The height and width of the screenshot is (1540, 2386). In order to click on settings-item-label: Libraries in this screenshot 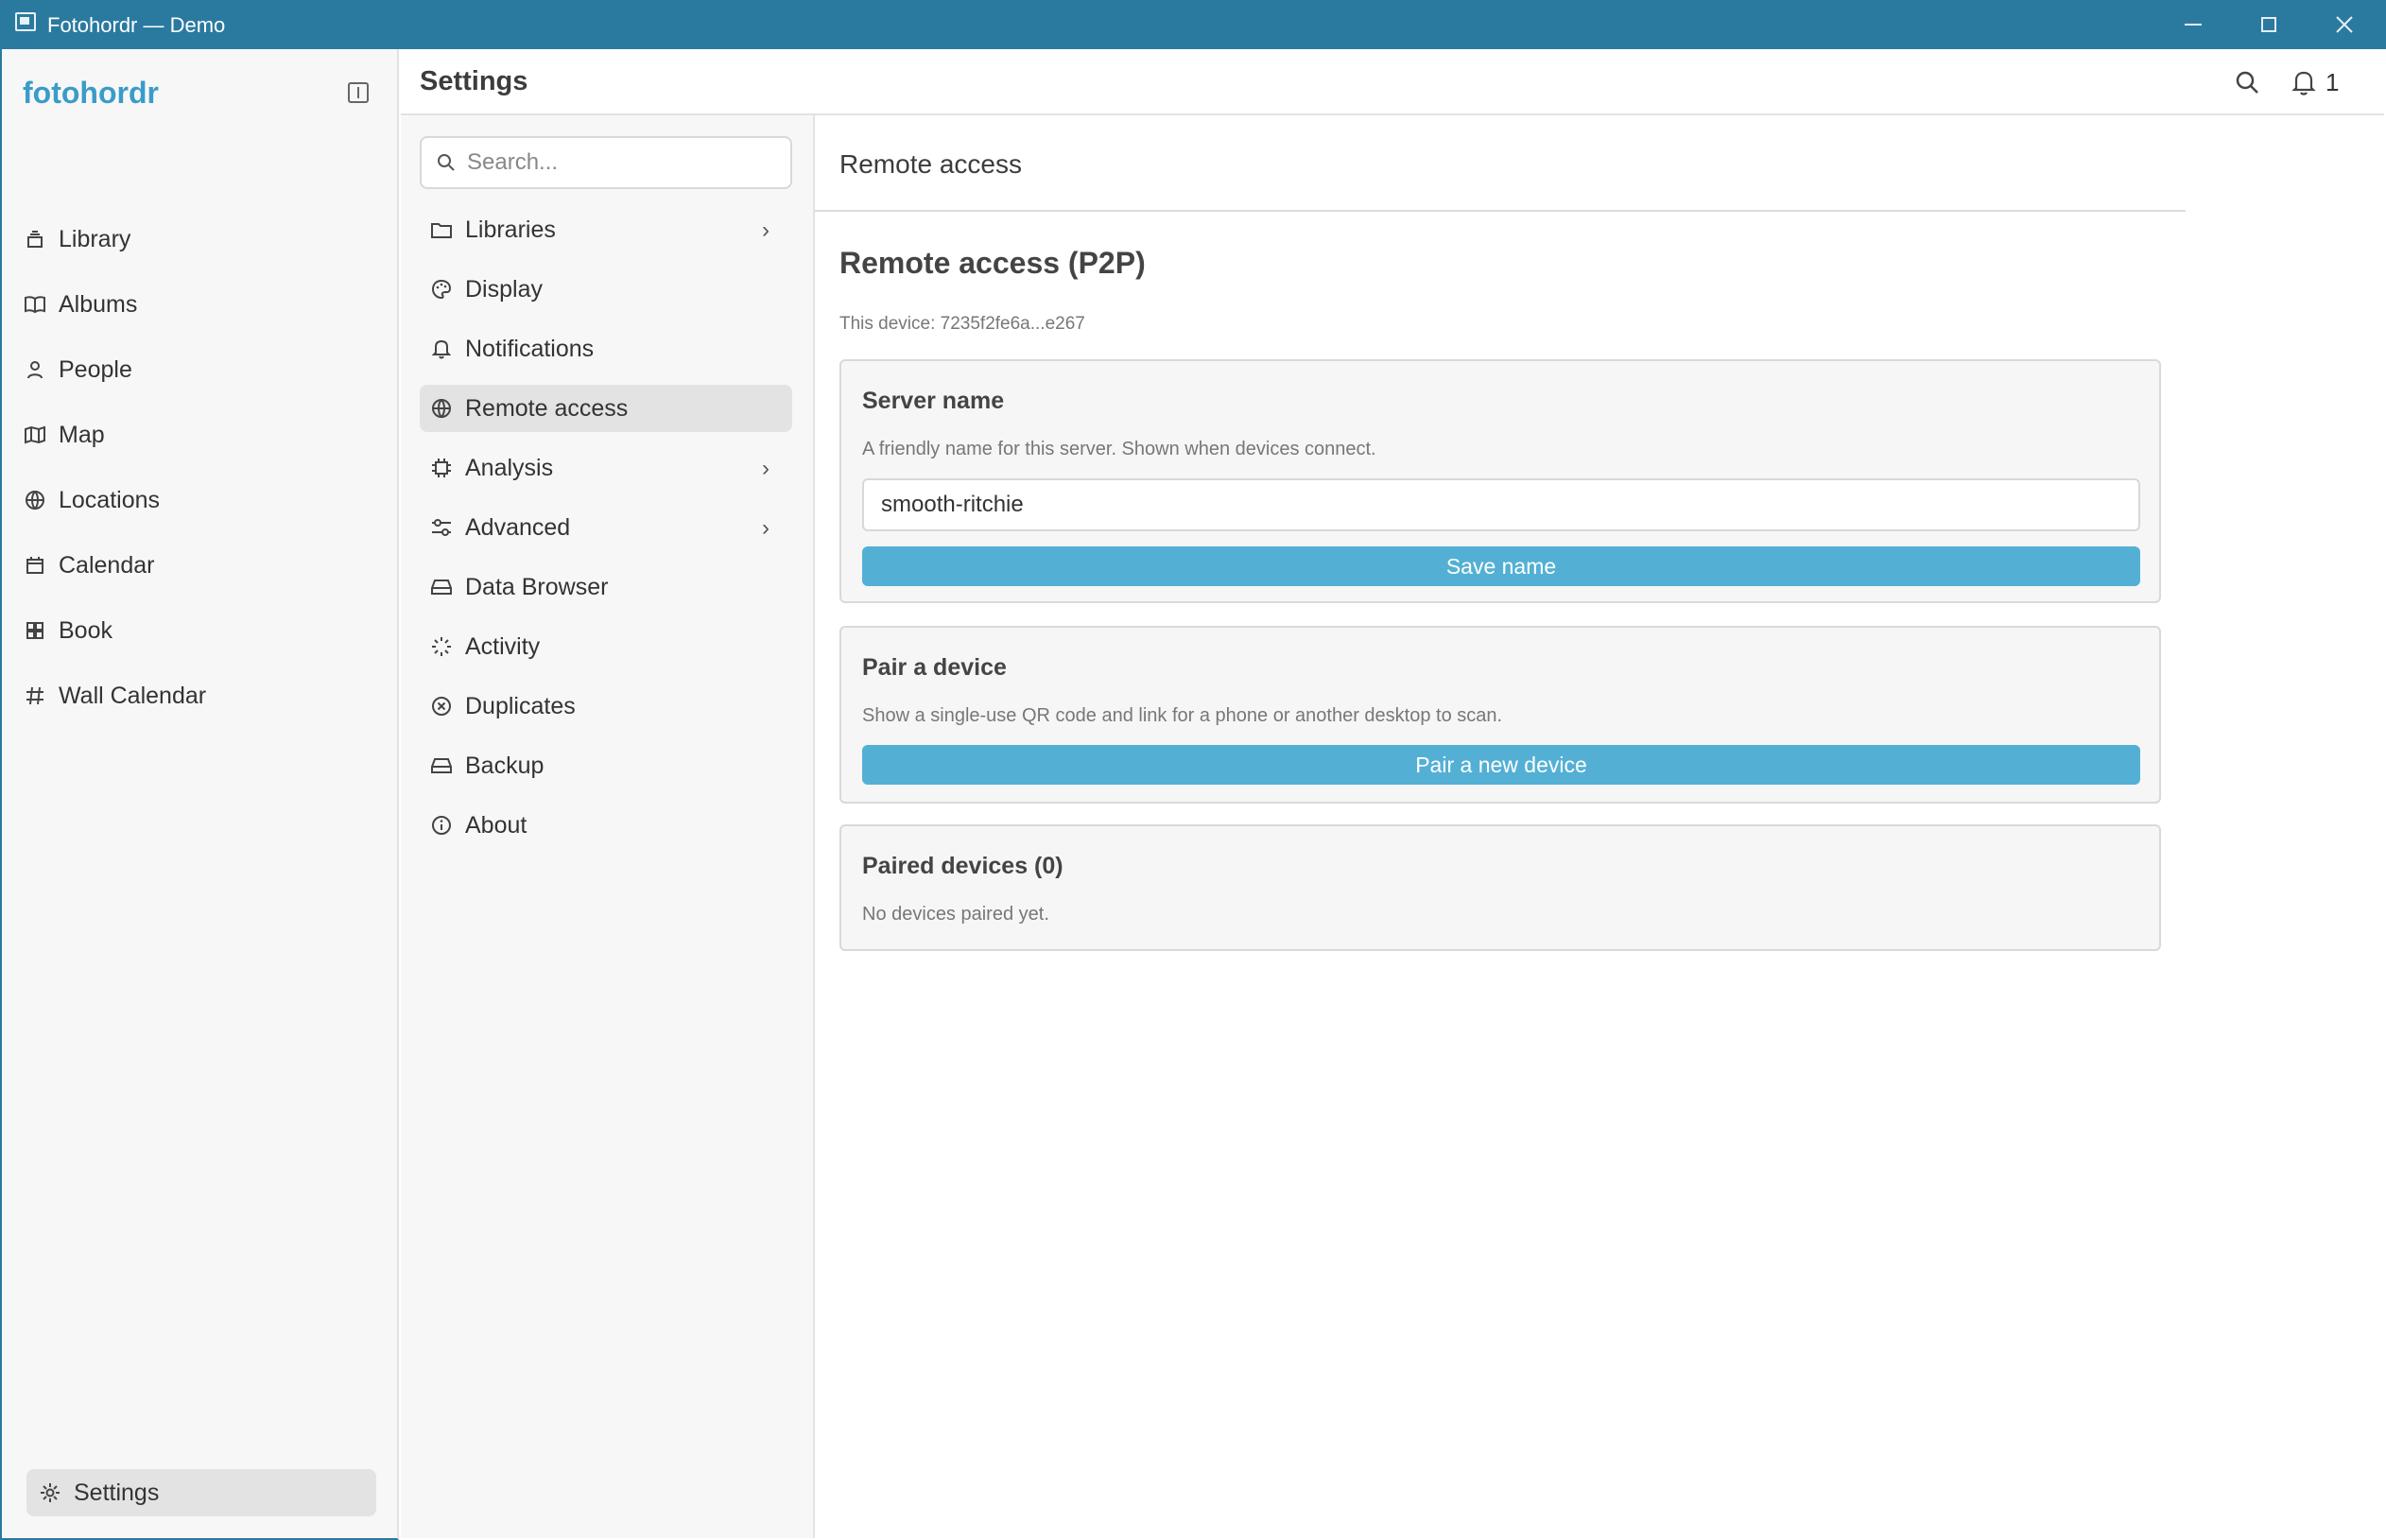, I will do `click(510, 229)`.